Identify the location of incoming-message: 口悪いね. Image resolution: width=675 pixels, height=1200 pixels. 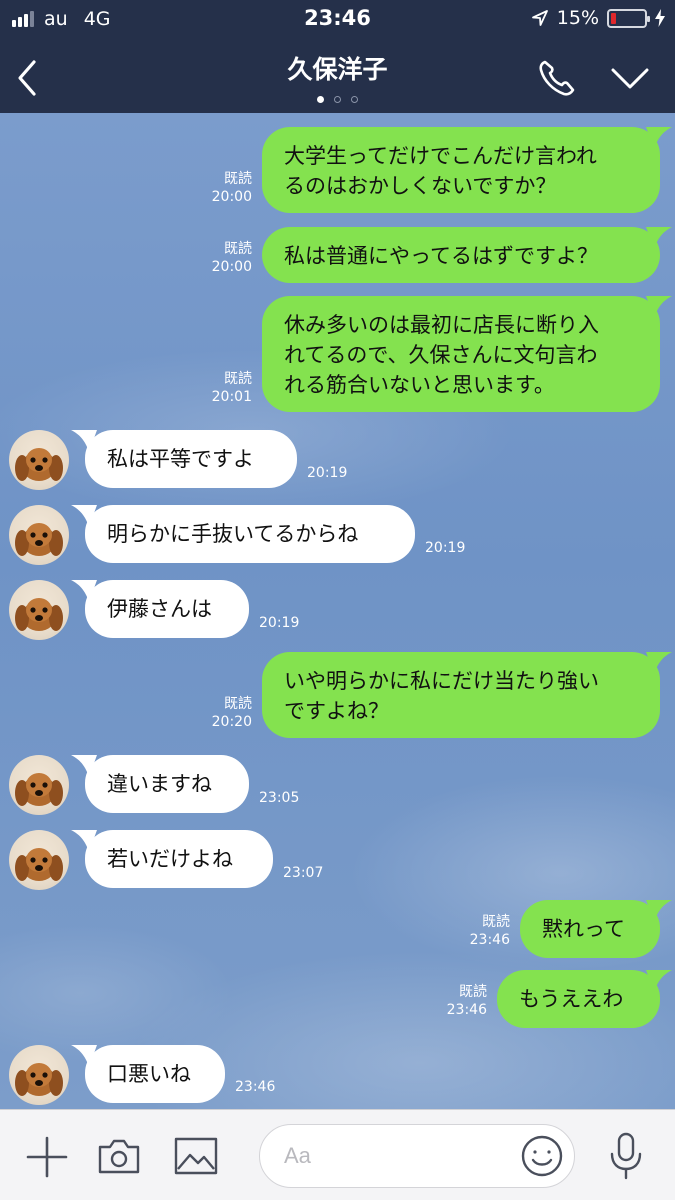
(155, 1074).